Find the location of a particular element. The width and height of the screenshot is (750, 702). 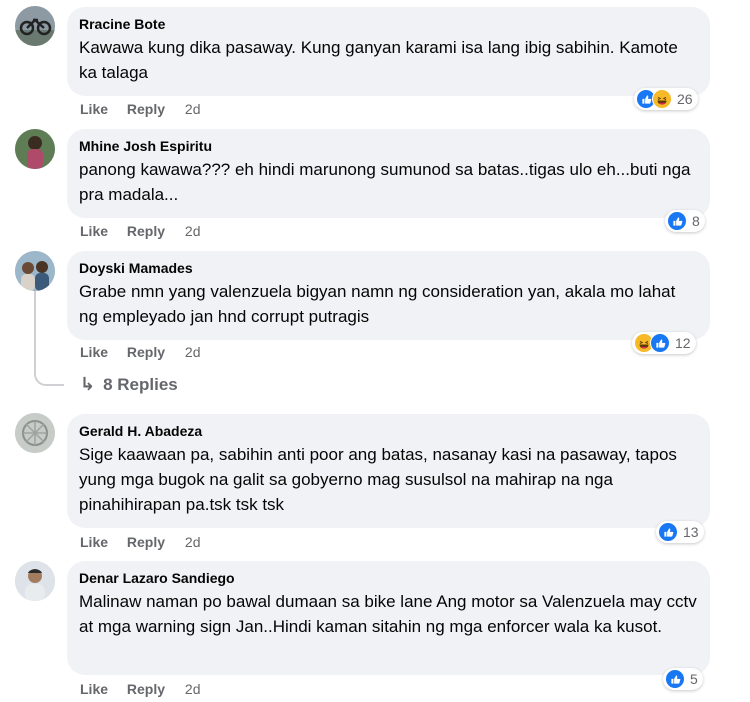

view-replies-link: ↳ 8 Replies is located at coordinates (129, 384).